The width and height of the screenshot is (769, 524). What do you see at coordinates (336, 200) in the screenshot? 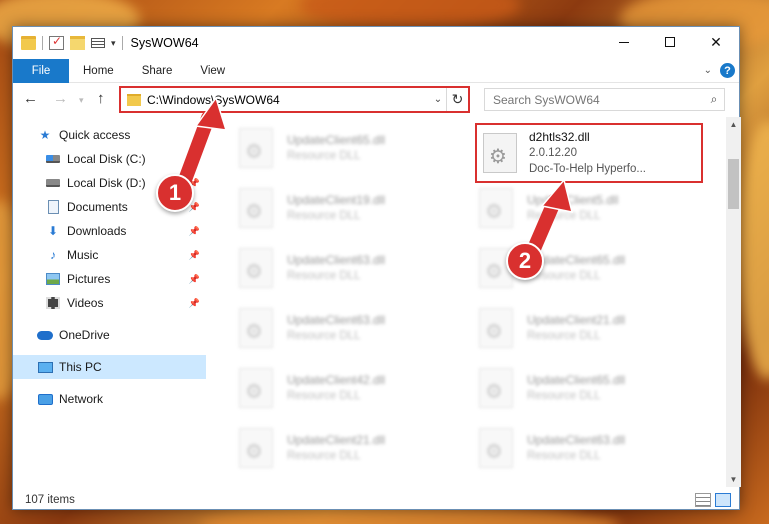
I see `file-name: UpdateClient19.dll` at bounding box center [336, 200].